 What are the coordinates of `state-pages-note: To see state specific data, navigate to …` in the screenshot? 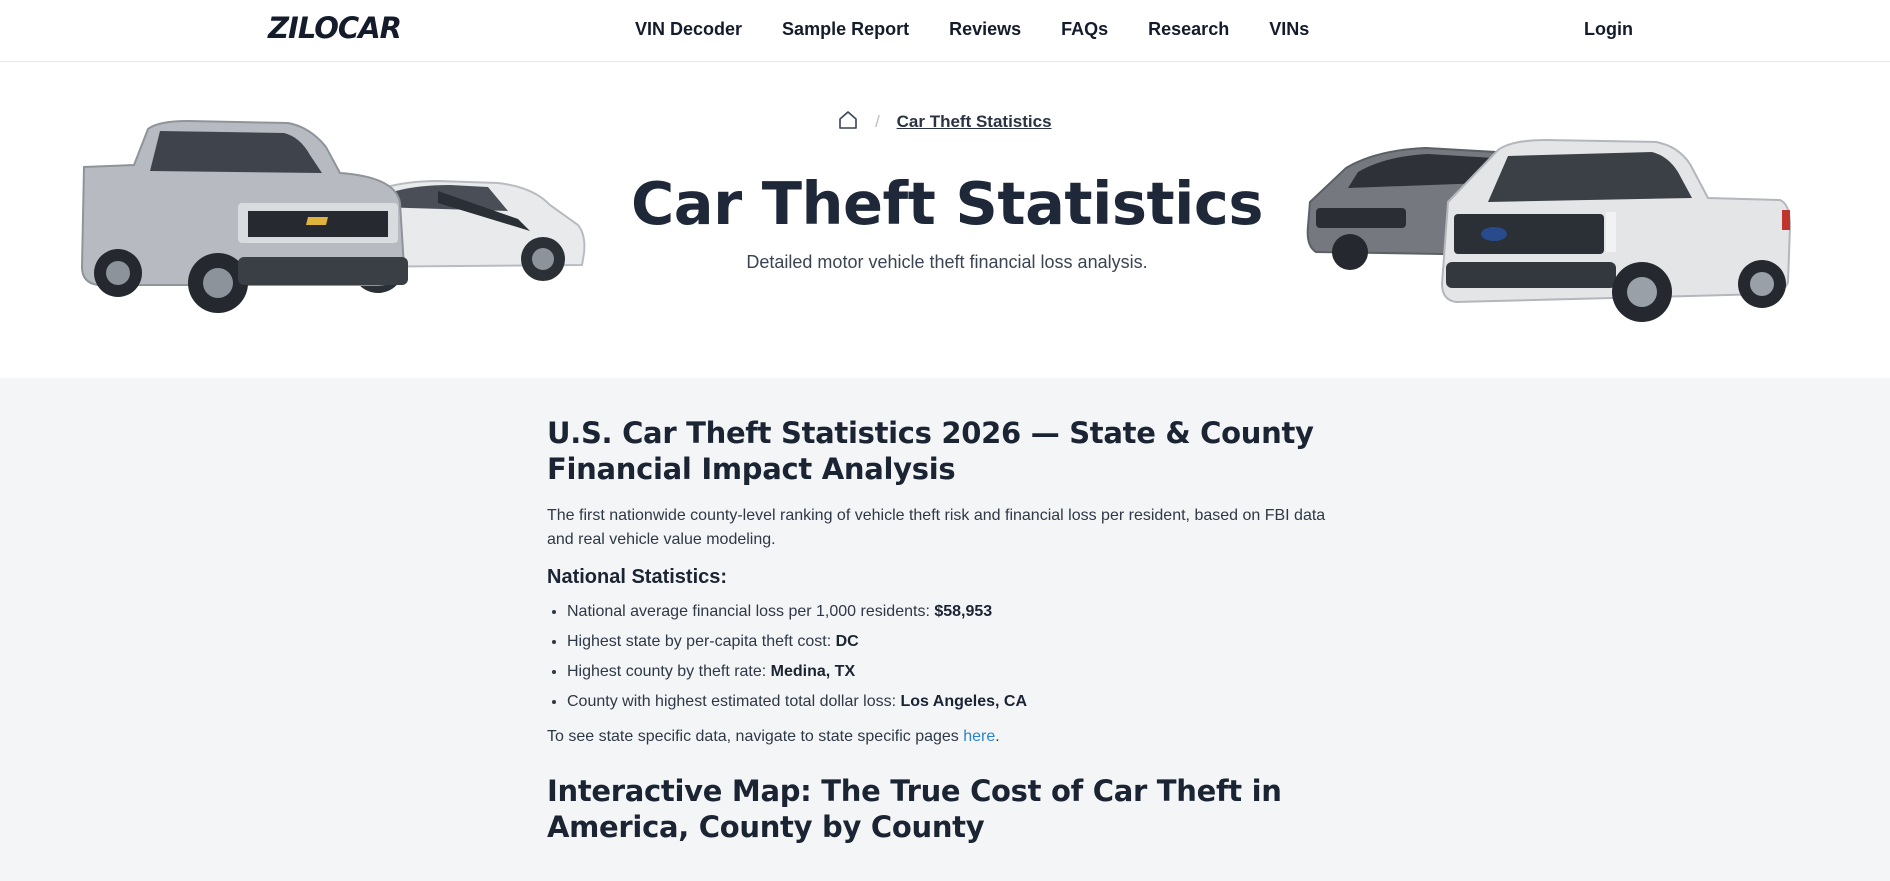 It's located at (773, 736).